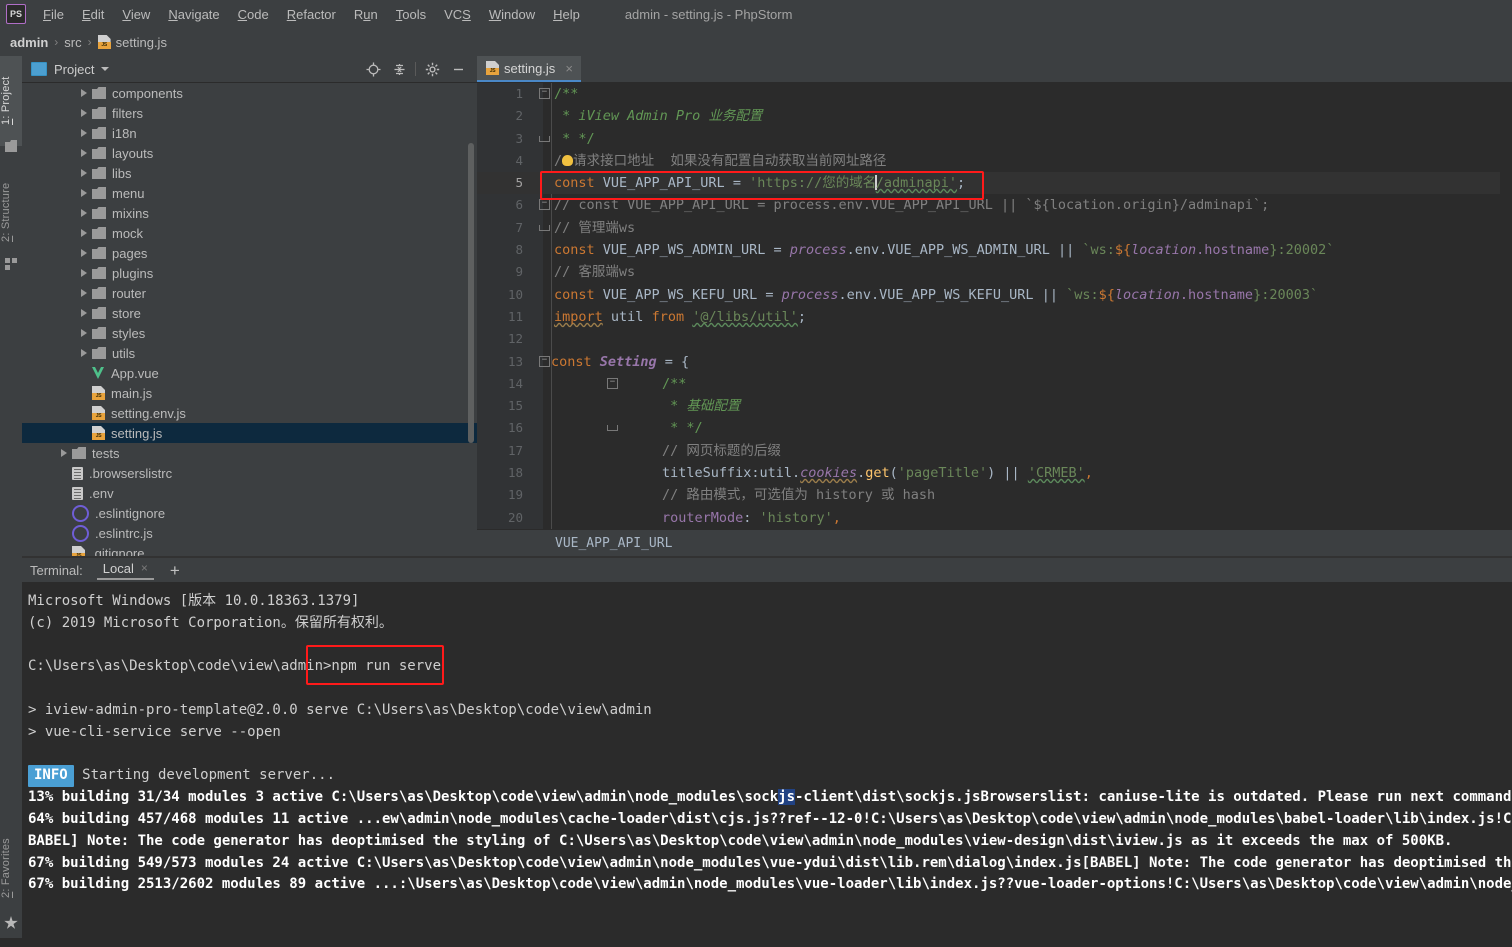 This screenshot has width=1512, height=947. I want to click on tree-item-setting-env-js: setting.env.js, so click(249, 413).